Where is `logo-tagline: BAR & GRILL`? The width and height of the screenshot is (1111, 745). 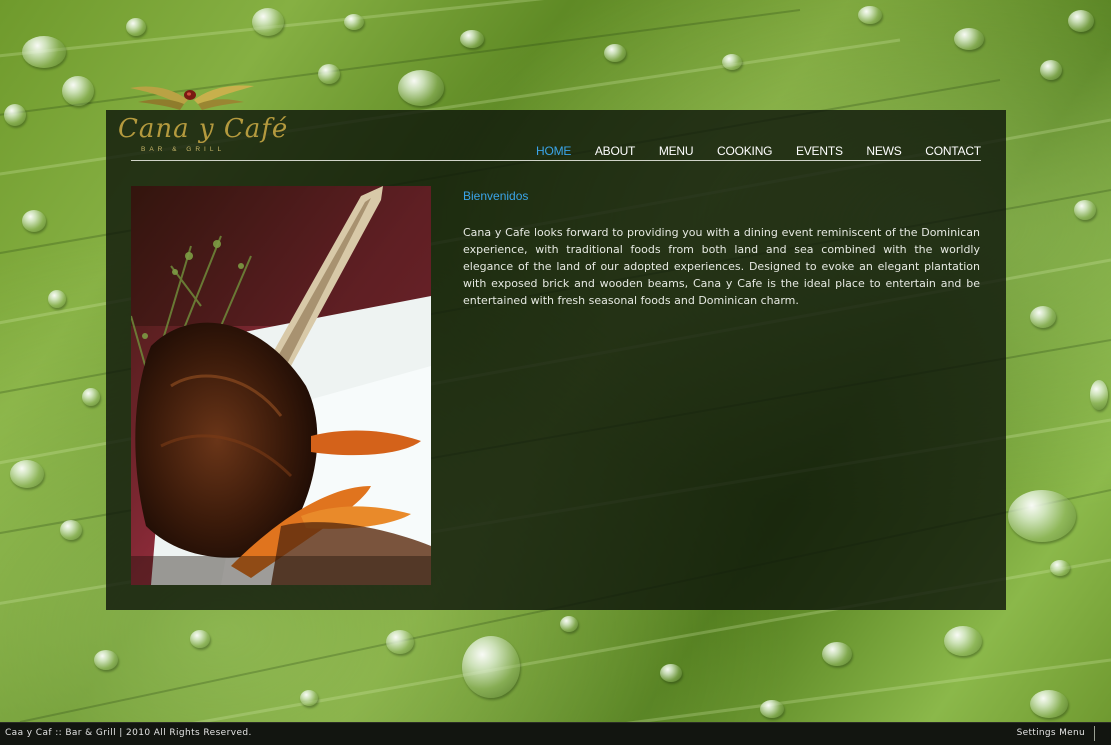 logo-tagline: BAR & GRILL is located at coordinates (183, 149).